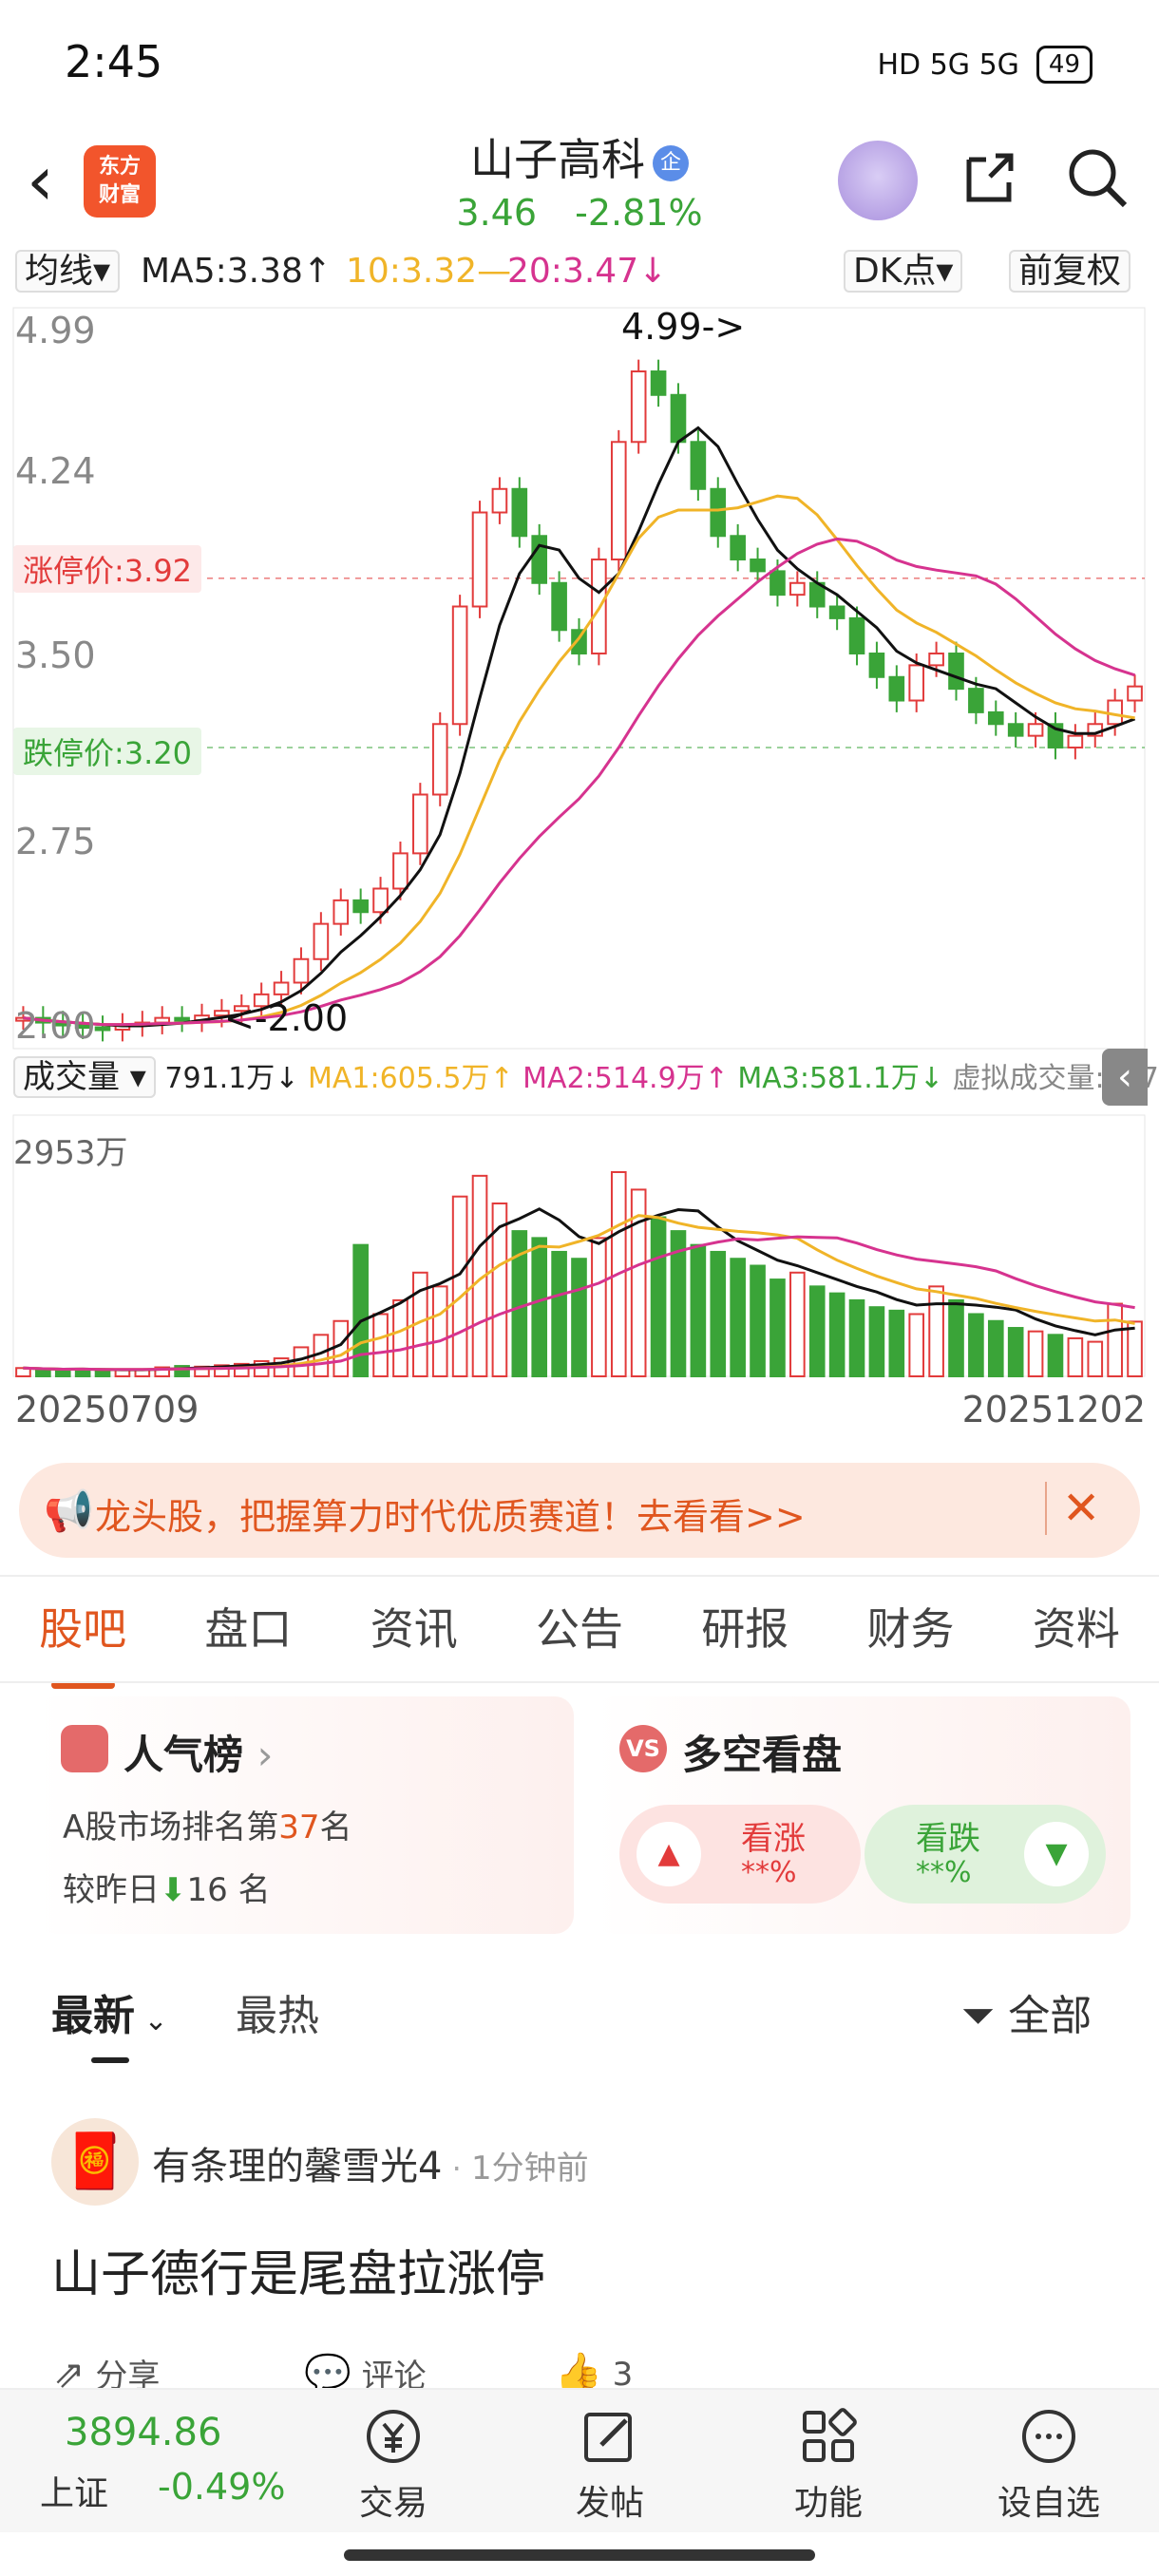  What do you see at coordinates (370, 2162) in the screenshot?
I see `post-username: 有条理的馨雪光4 · 1分钟前` at bounding box center [370, 2162].